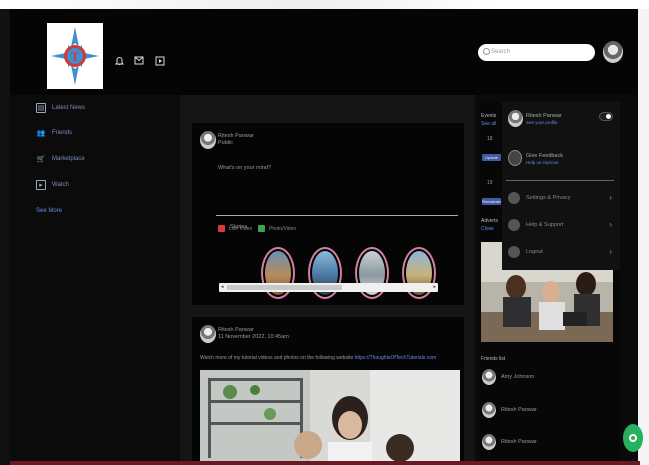 This screenshot has width=649, height=465. I want to click on top-strip, so click(324, 4).